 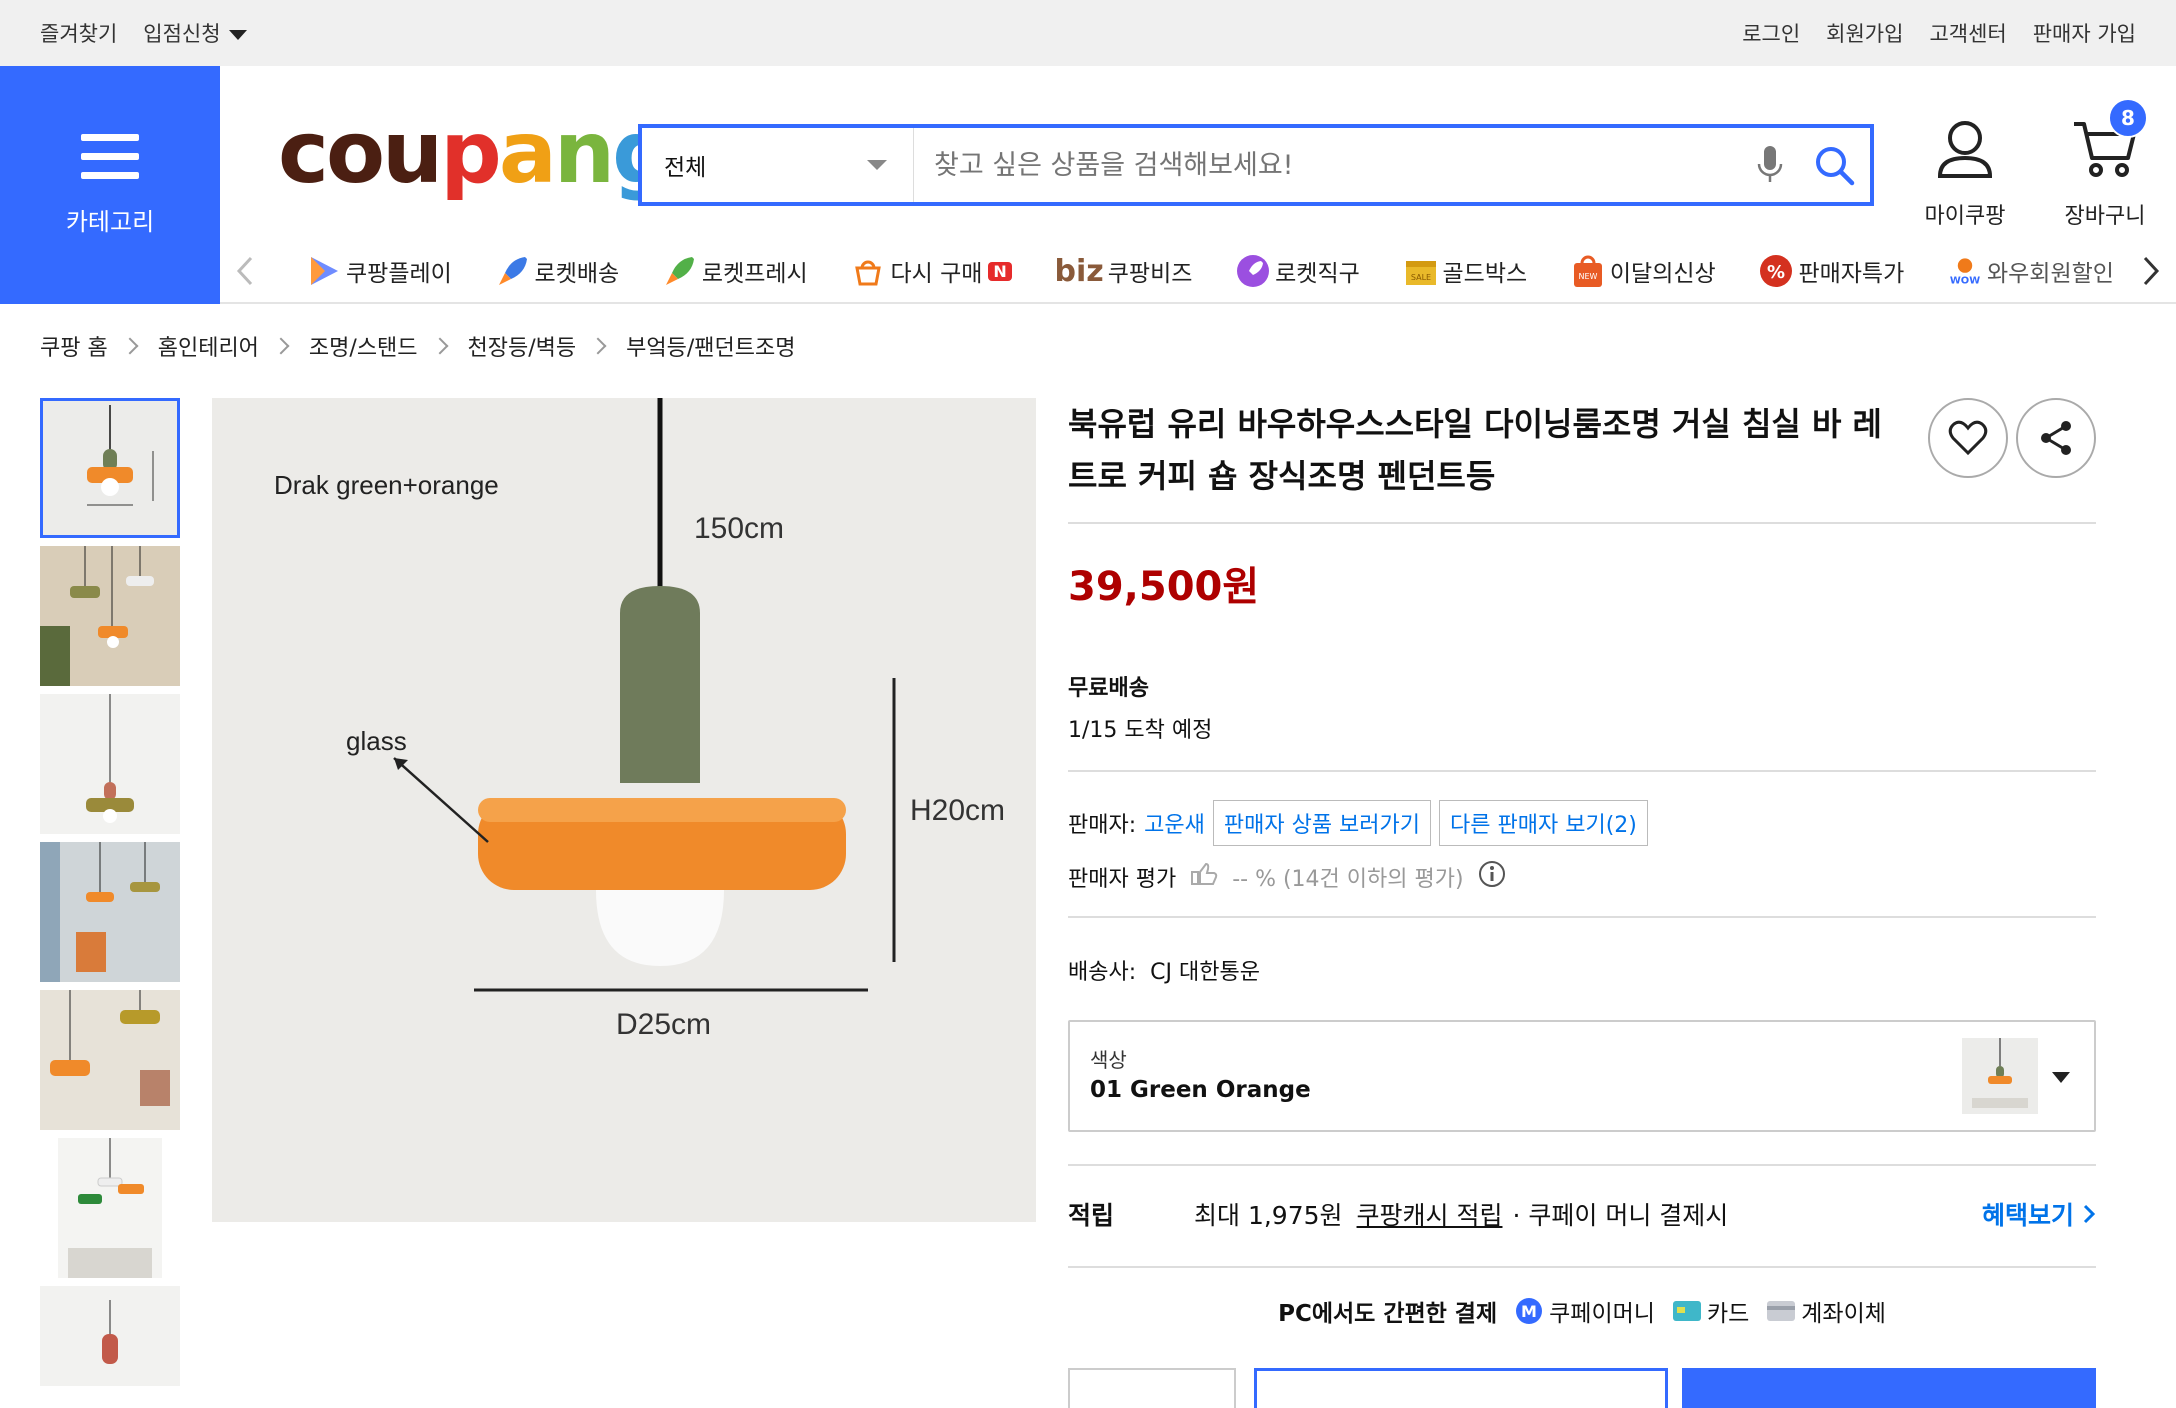 I want to click on strip-item-label: 판매자특가, so click(x=1851, y=274).